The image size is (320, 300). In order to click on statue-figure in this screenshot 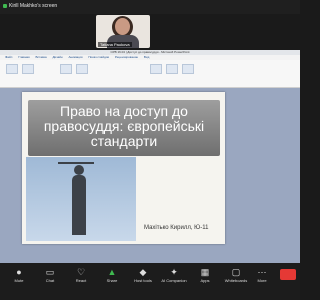, I will do `click(79, 205)`.